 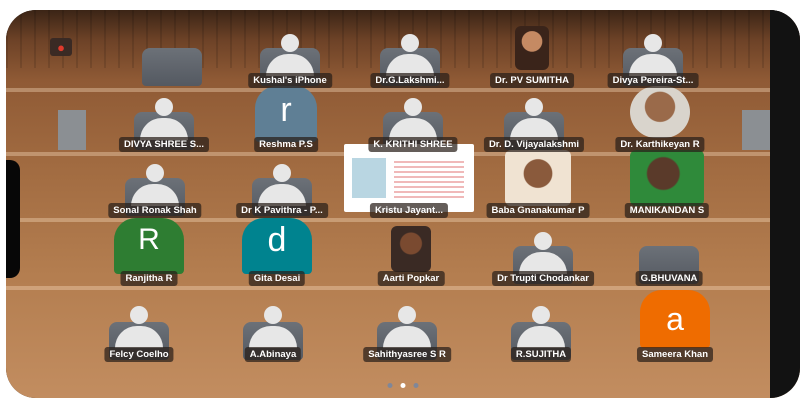 I want to click on participant-name: R.SUJITHA, so click(x=541, y=354).